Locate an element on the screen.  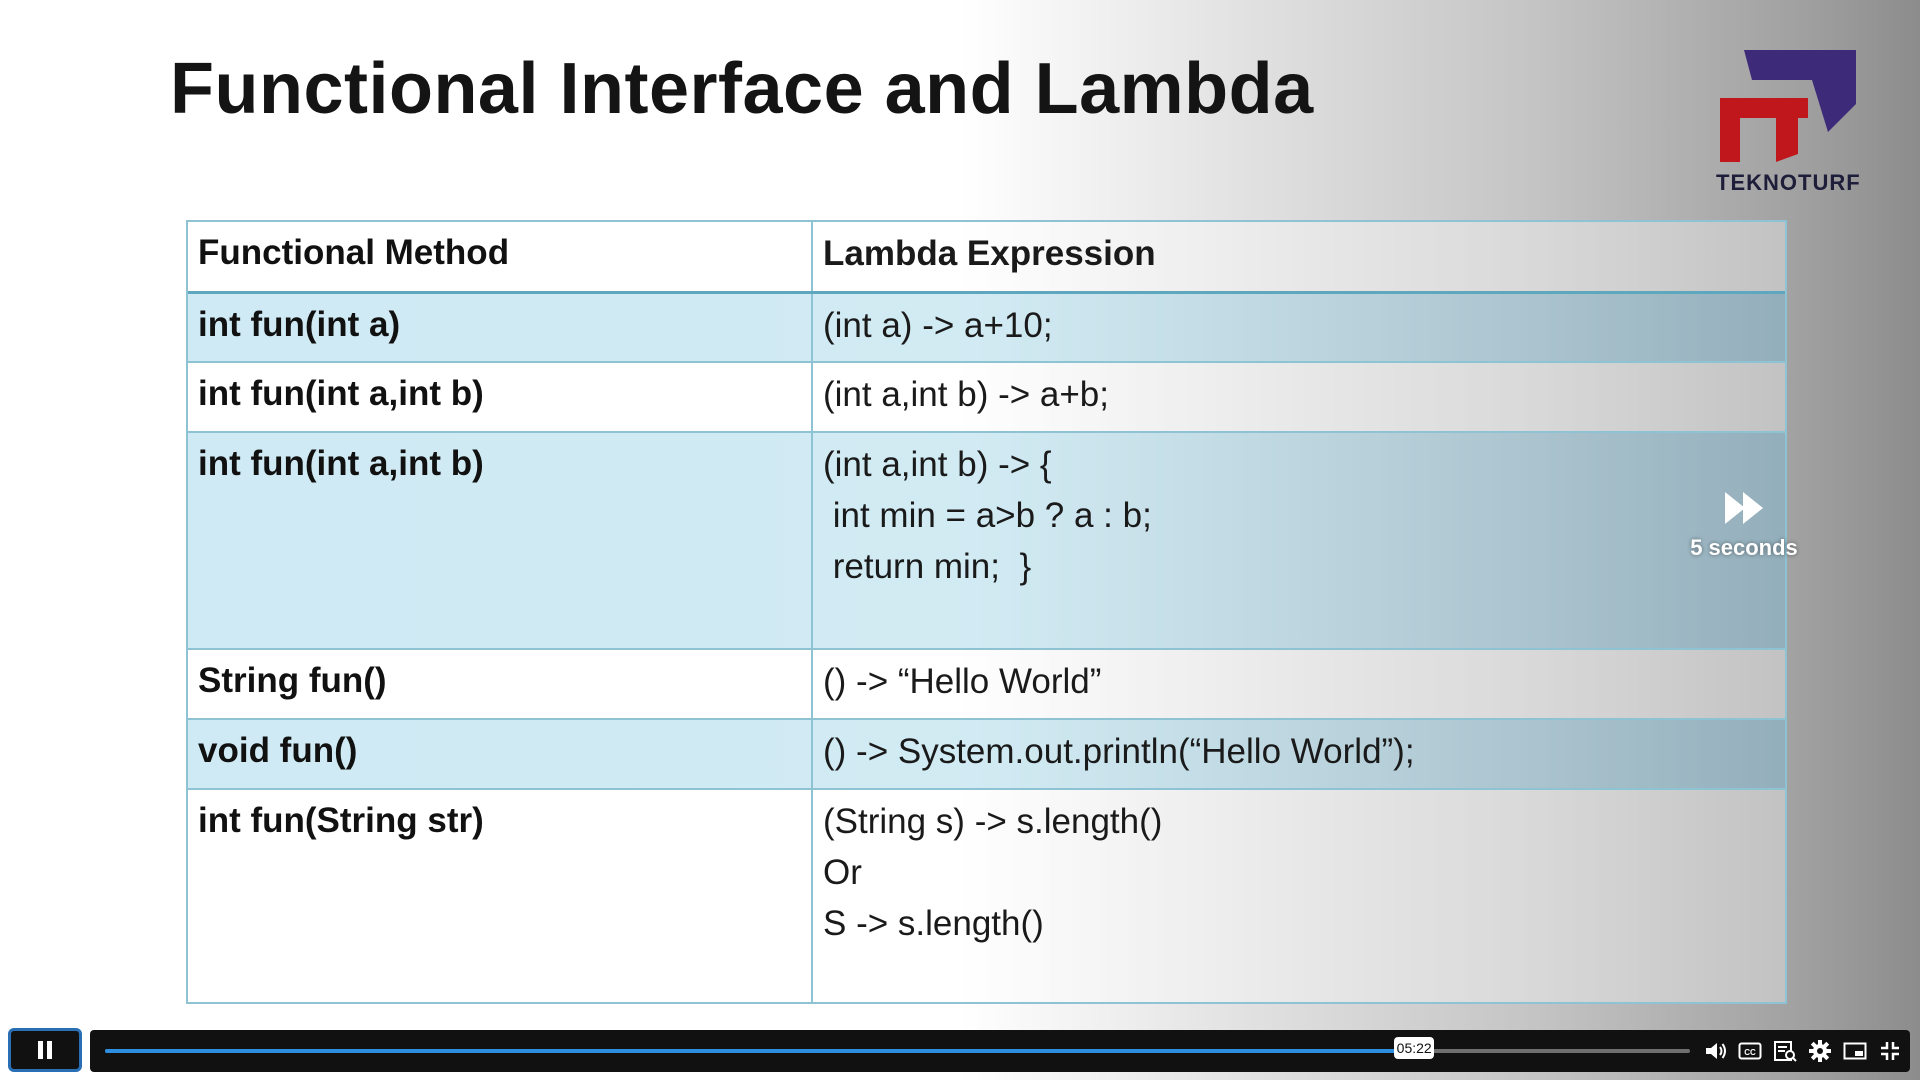
exit-fullscreen-button is located at coordinates (1890, 1051).